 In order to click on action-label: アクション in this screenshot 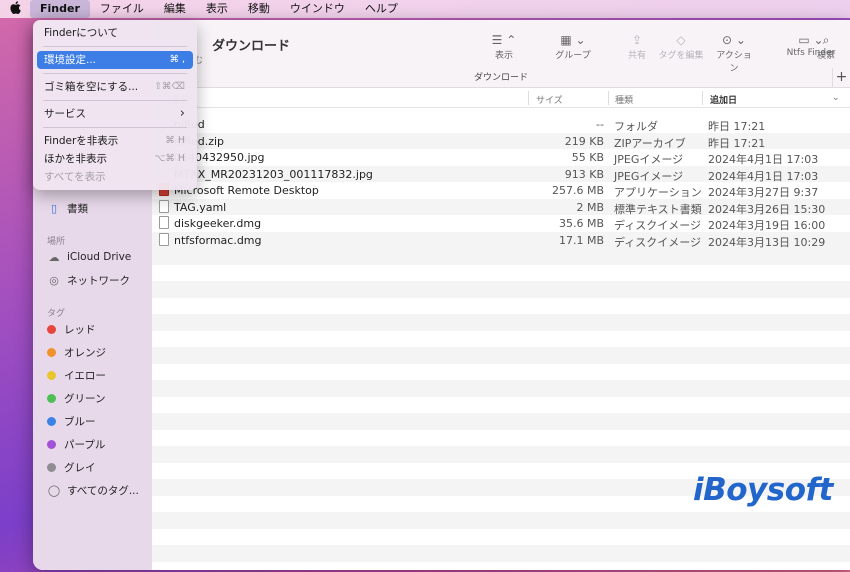, I will do `click(734, 62)`.